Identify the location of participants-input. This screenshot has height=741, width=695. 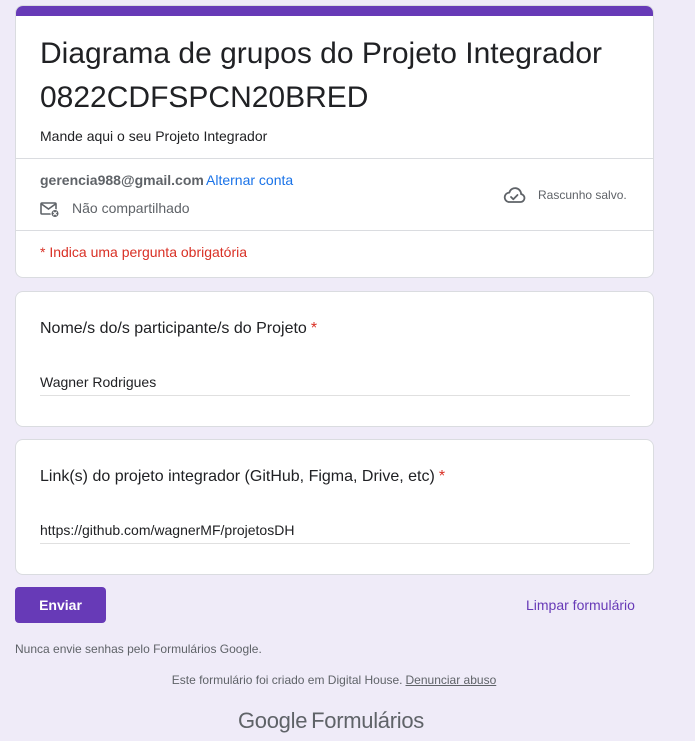
(335, 382).